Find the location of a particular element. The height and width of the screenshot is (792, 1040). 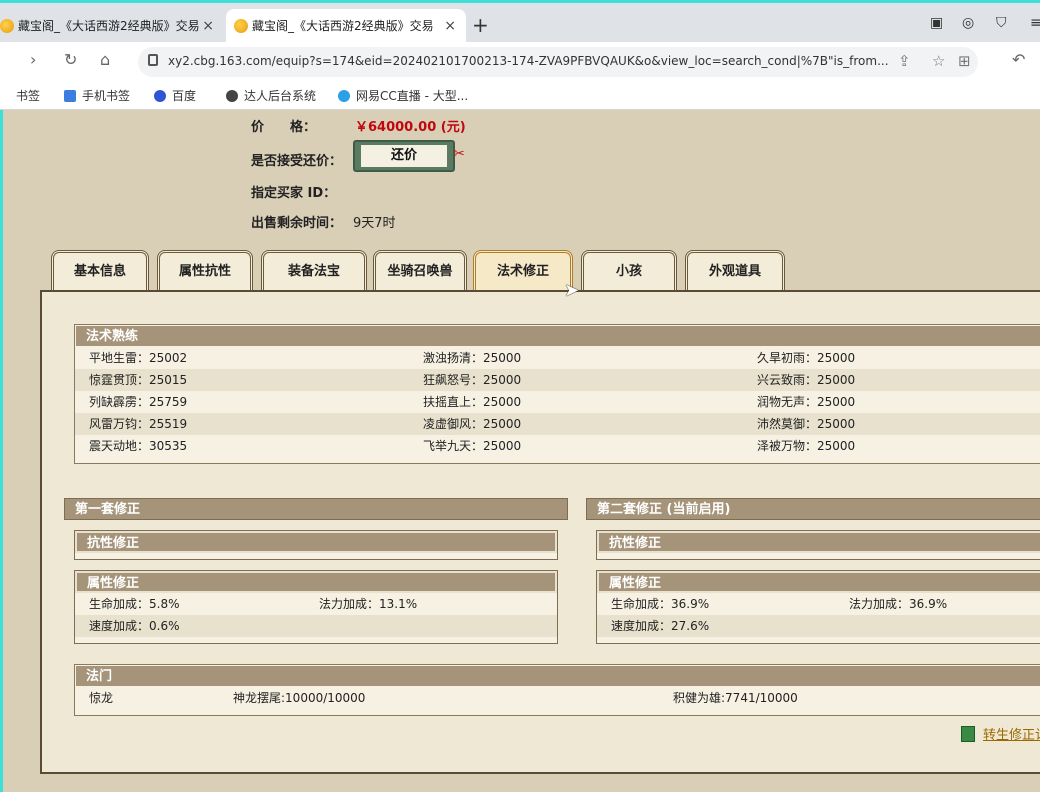

home-icon: ⌂ is located at coordinates (105, 59).